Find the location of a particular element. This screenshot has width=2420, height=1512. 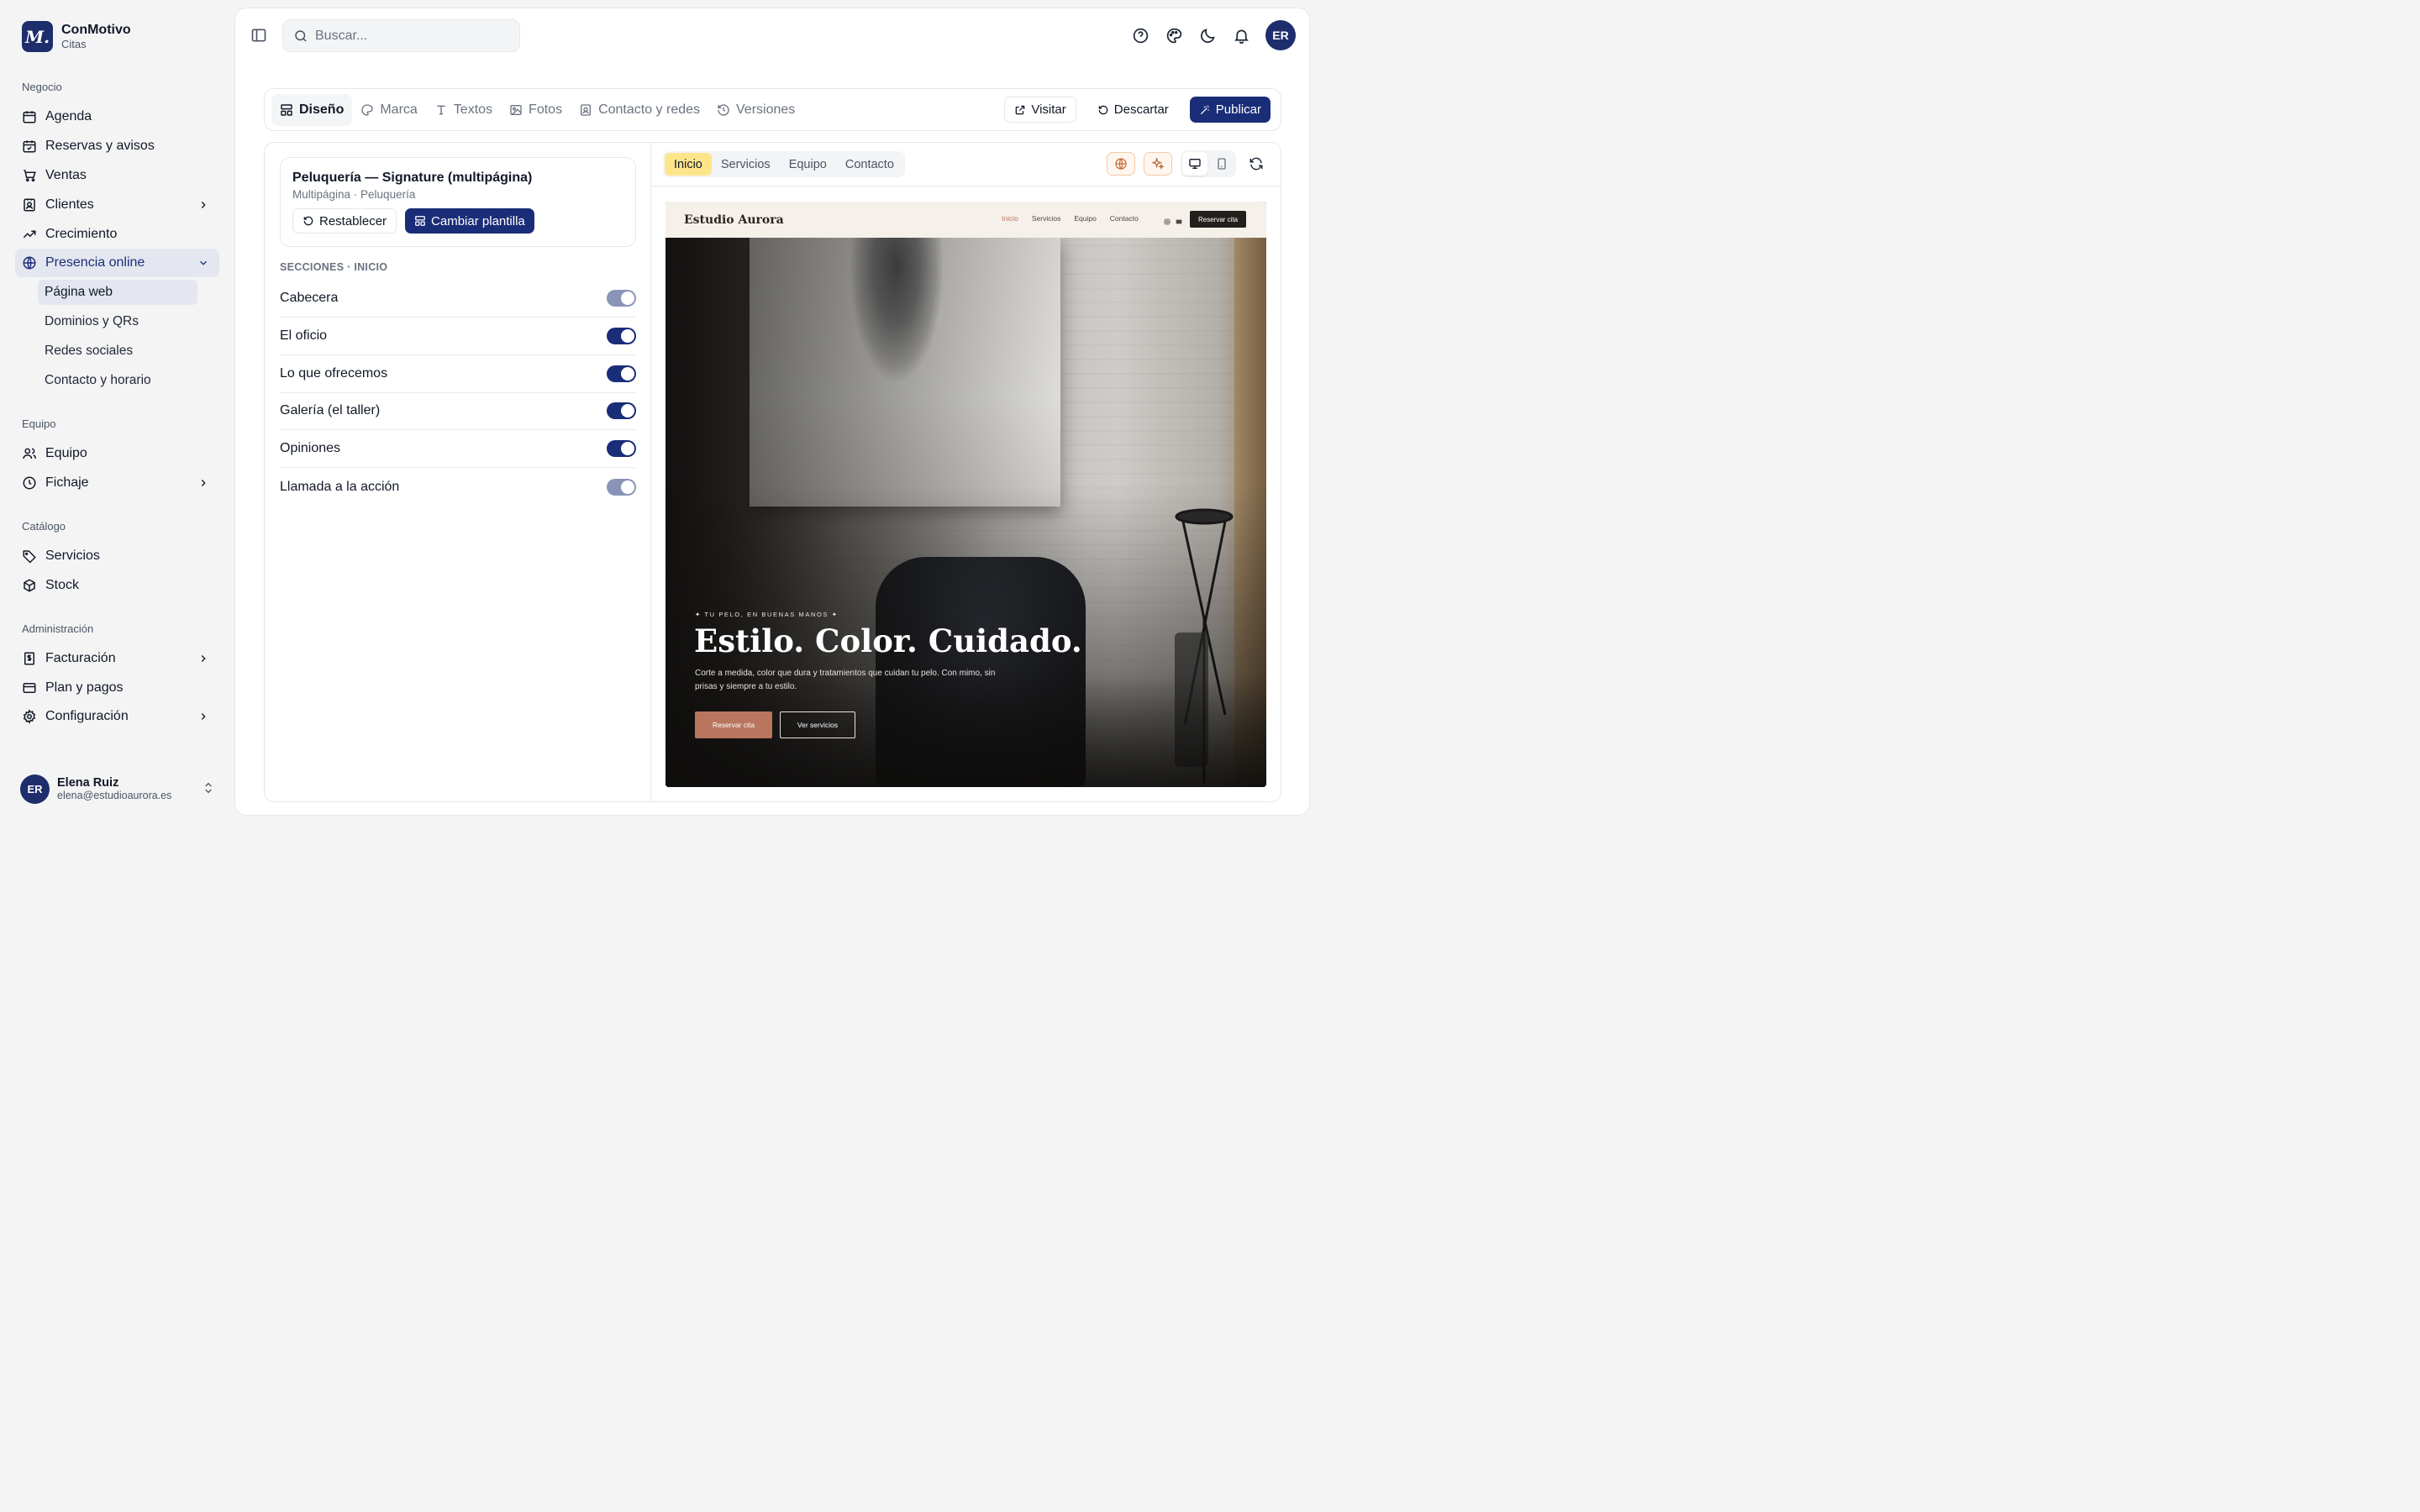

refresh-button is located at coordinates (1256, 164).